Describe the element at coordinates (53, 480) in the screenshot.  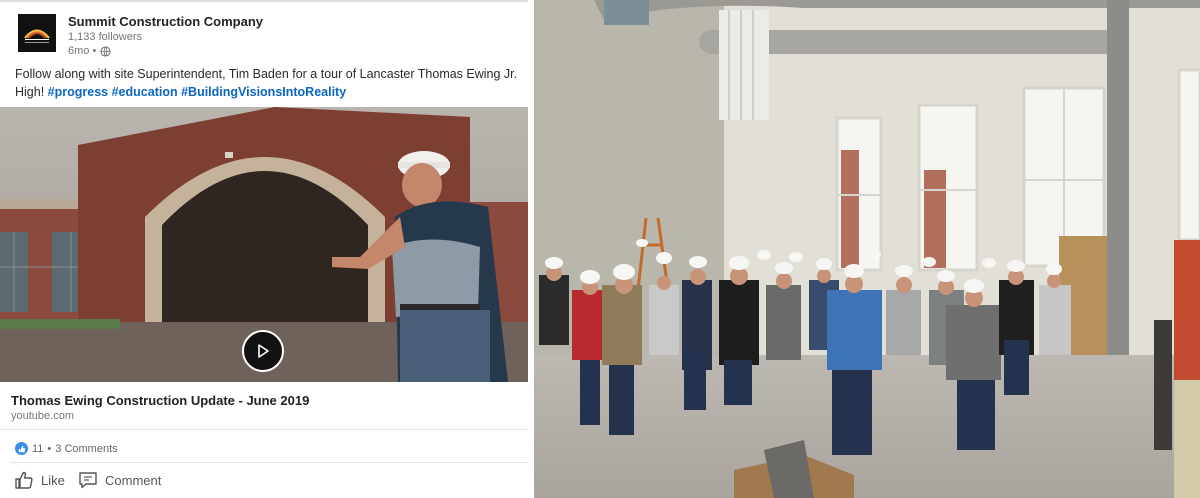
I see `like-label: Like` at that location.